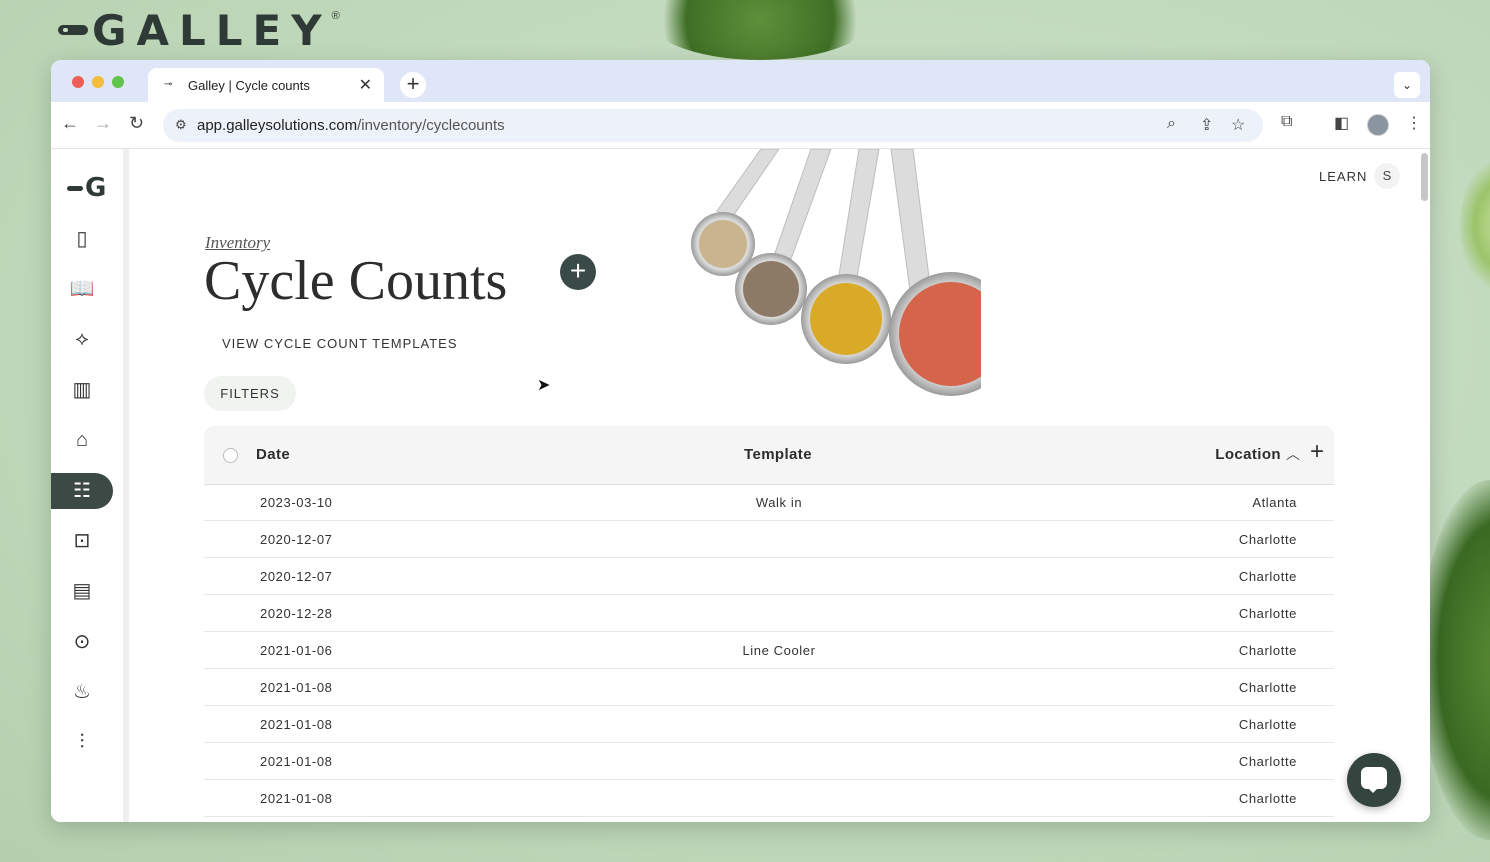 Image resolution: width=1490 pixels, height=862 pixels. I want to click on table-row: 2023-03-10 Walk in Atlanta, so click(769, 502).